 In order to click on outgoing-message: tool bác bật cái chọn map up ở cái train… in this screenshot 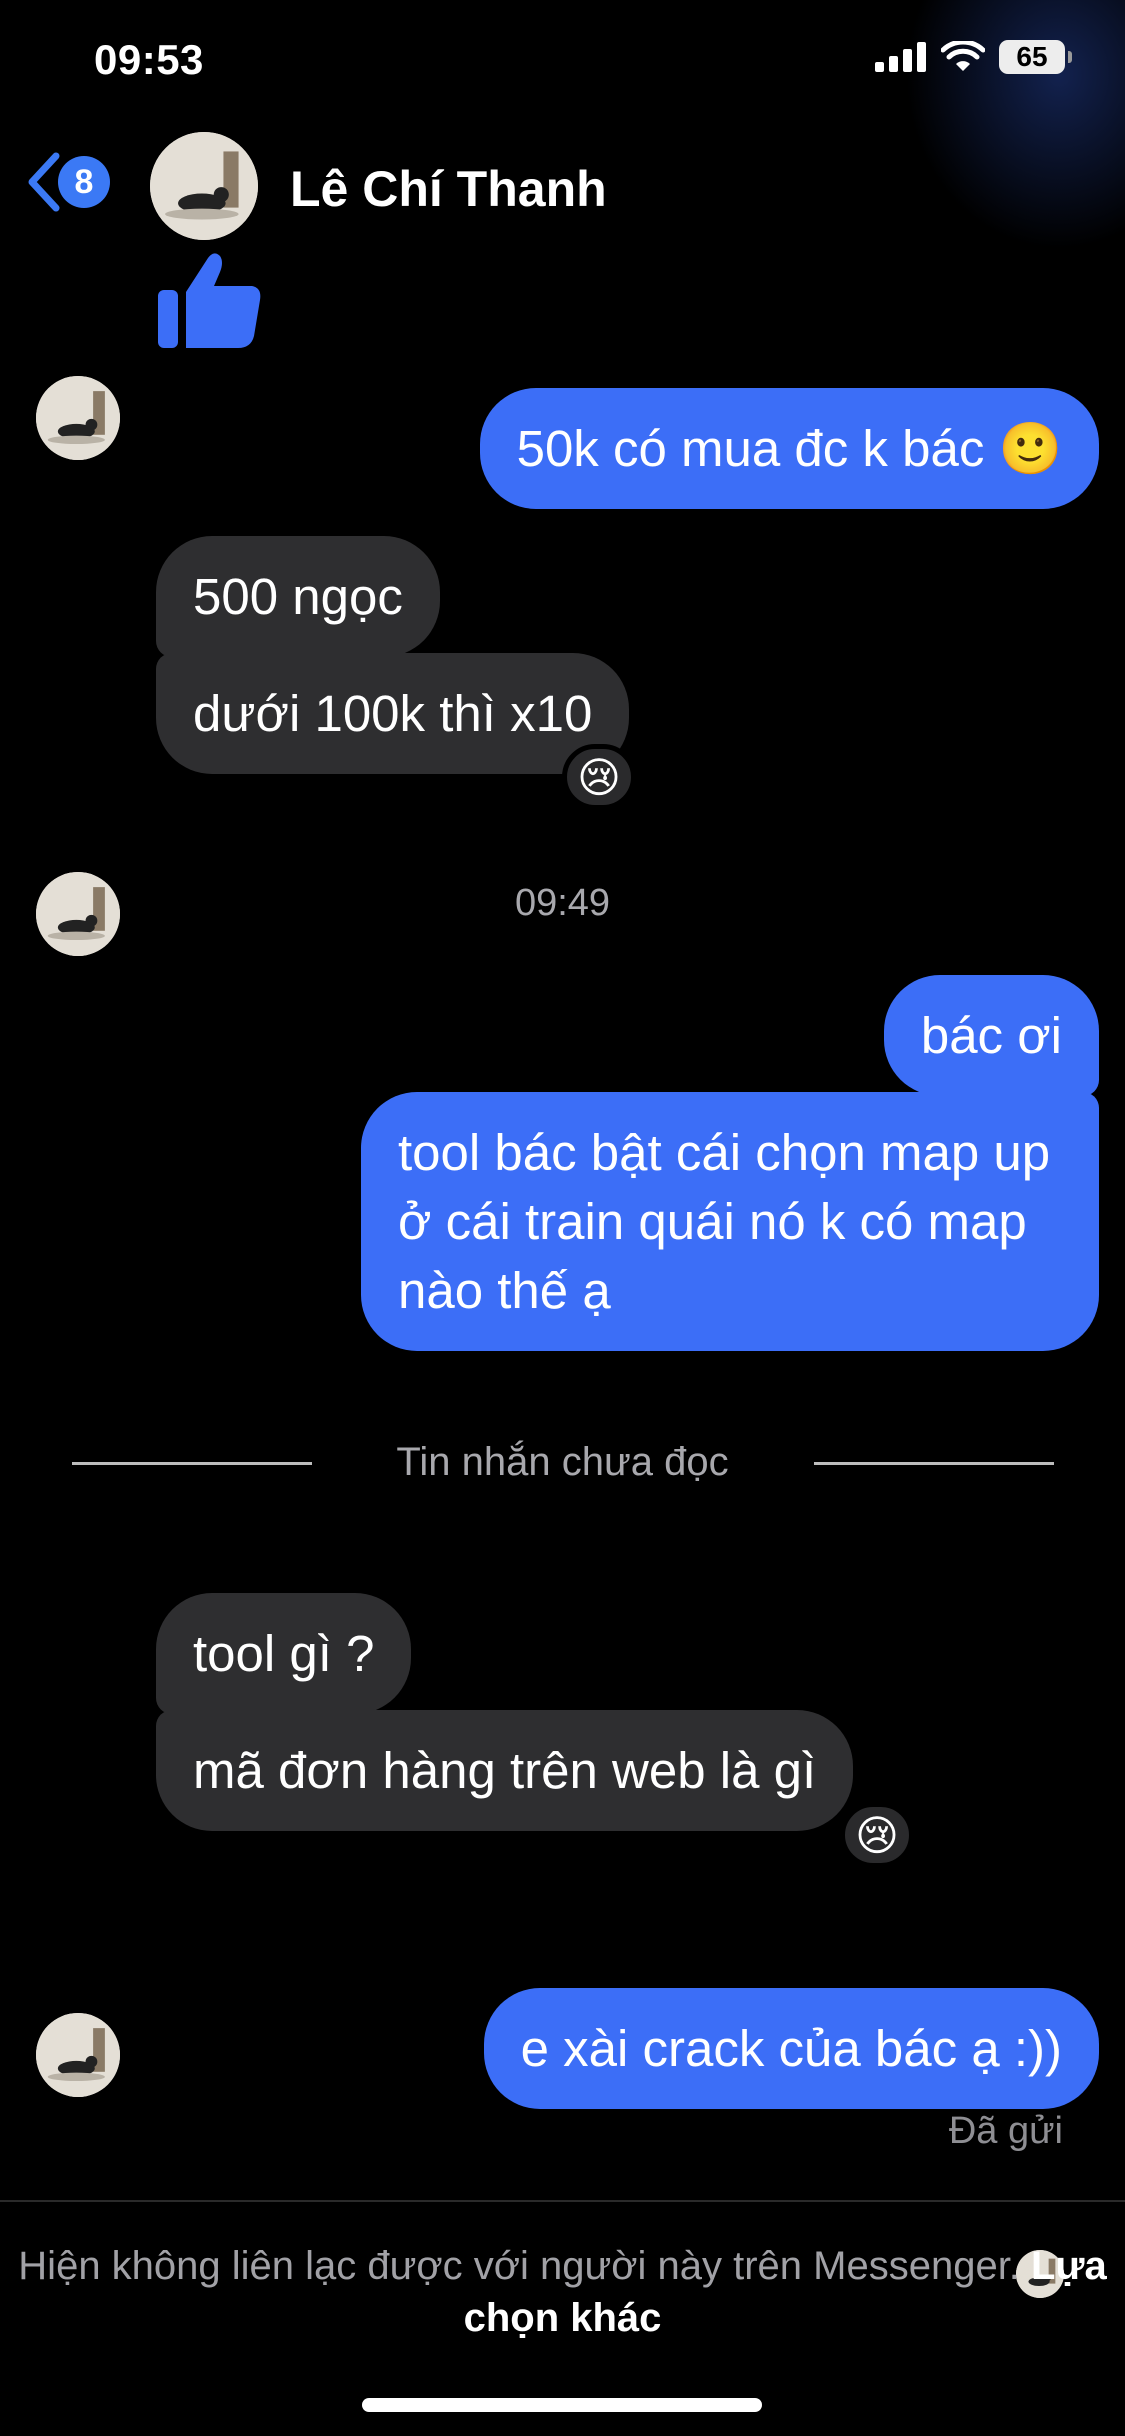, I will do `click(730, 1221)`.